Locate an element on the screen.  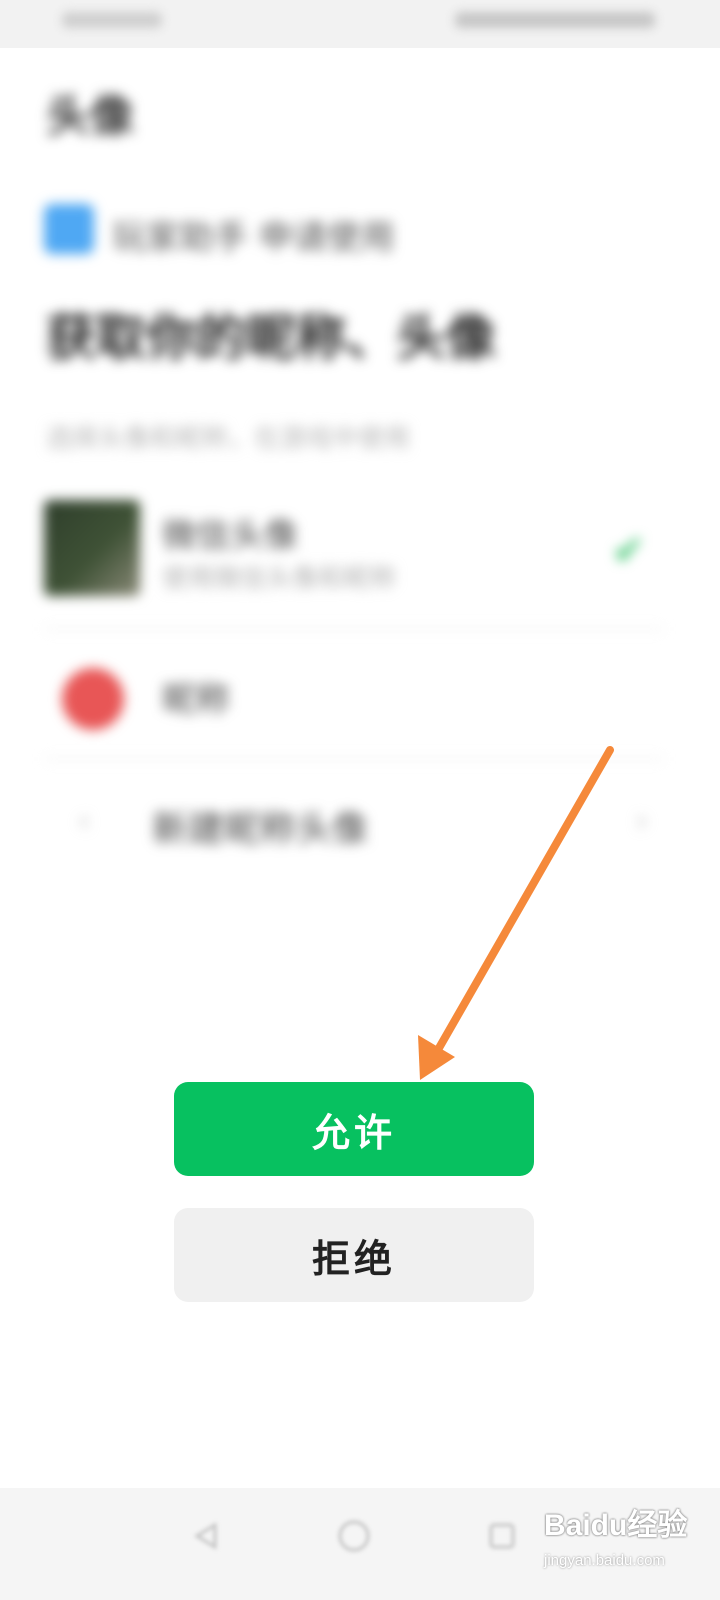
allow-button: 允许 is located at coordinates (354, 1129).